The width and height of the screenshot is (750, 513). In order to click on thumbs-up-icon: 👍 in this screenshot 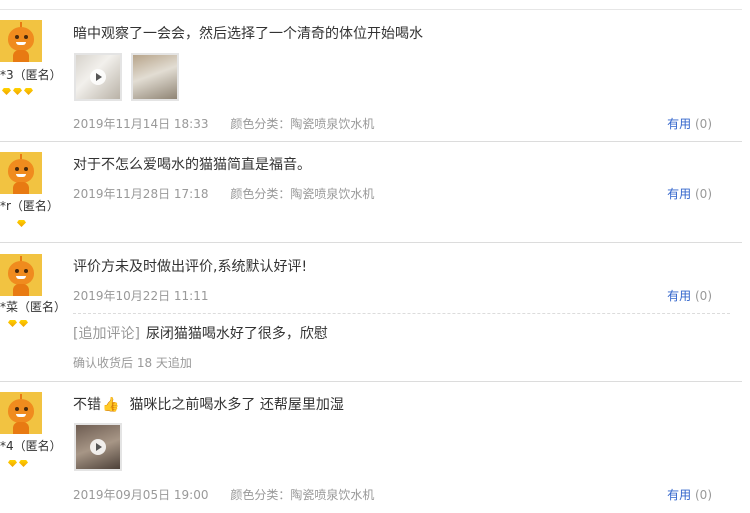, I will do `click(111, 405)`.